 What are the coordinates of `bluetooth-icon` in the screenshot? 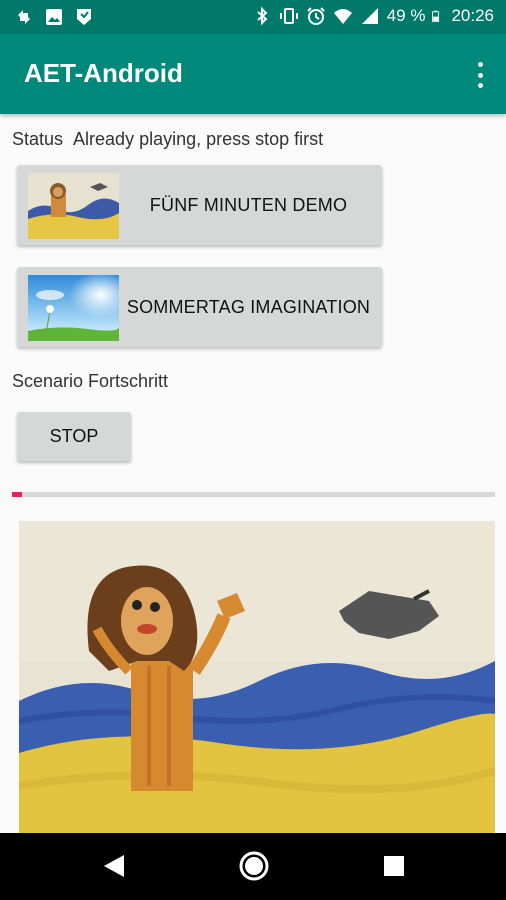 It's located at (262, 16).